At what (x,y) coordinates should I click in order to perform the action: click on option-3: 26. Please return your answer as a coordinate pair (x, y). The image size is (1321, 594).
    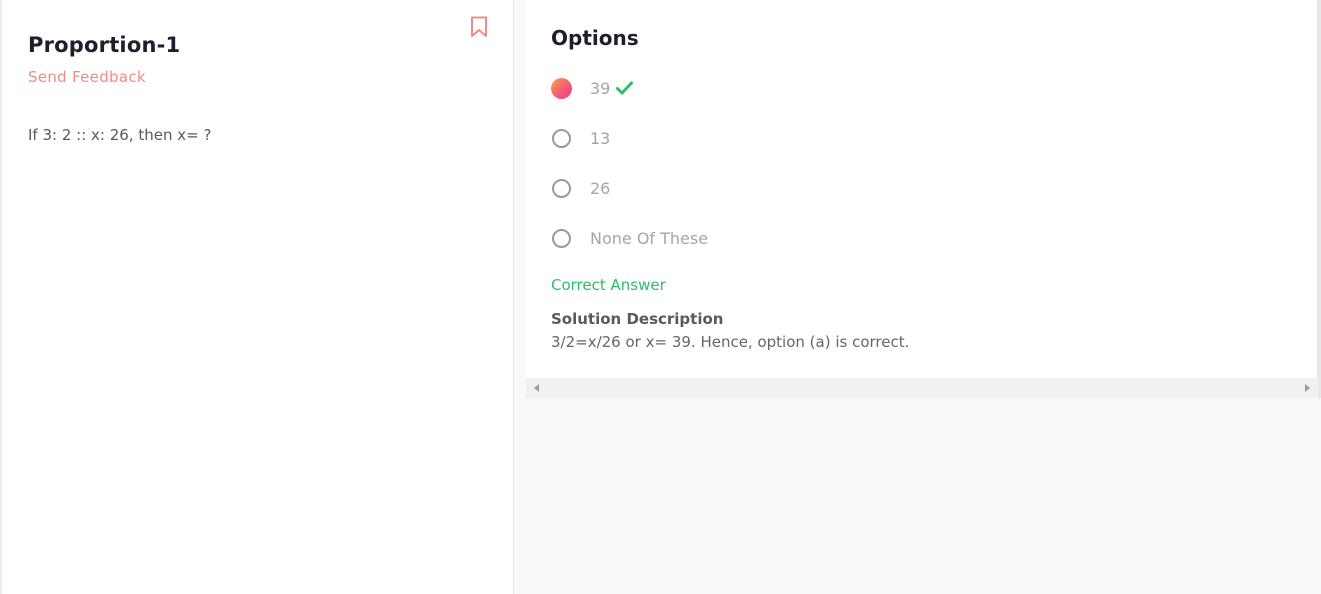
    Looking at the image, I should click on (581, 188).